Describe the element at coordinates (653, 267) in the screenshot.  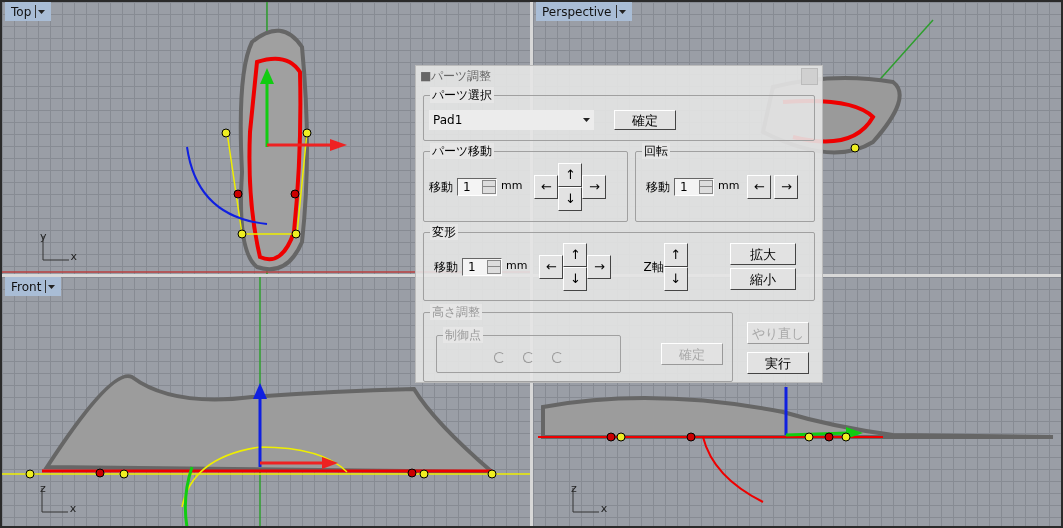
I see `z-axis-label: Z軸` at that location.